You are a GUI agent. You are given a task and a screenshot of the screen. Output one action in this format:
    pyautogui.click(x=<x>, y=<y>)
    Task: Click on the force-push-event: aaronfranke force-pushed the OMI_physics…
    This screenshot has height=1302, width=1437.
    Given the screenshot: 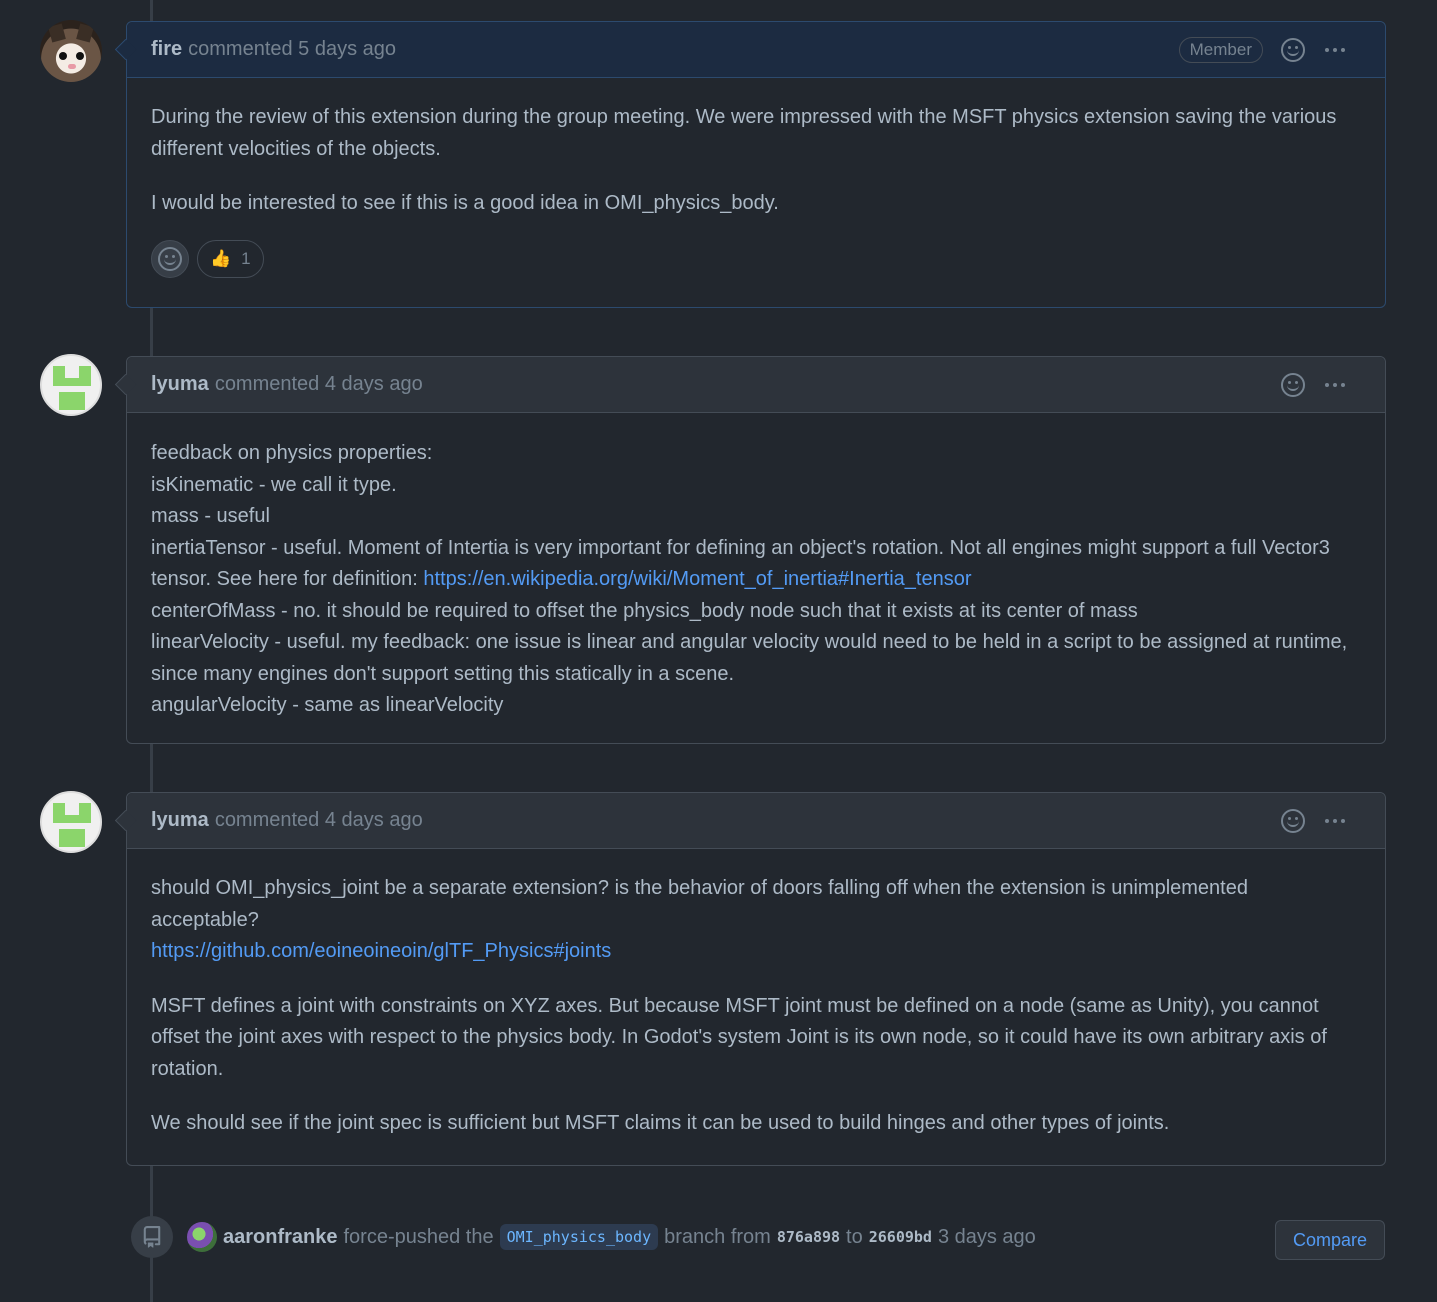 What is the action you would take?
    pyautogui.click(x=611, y=1237)
    